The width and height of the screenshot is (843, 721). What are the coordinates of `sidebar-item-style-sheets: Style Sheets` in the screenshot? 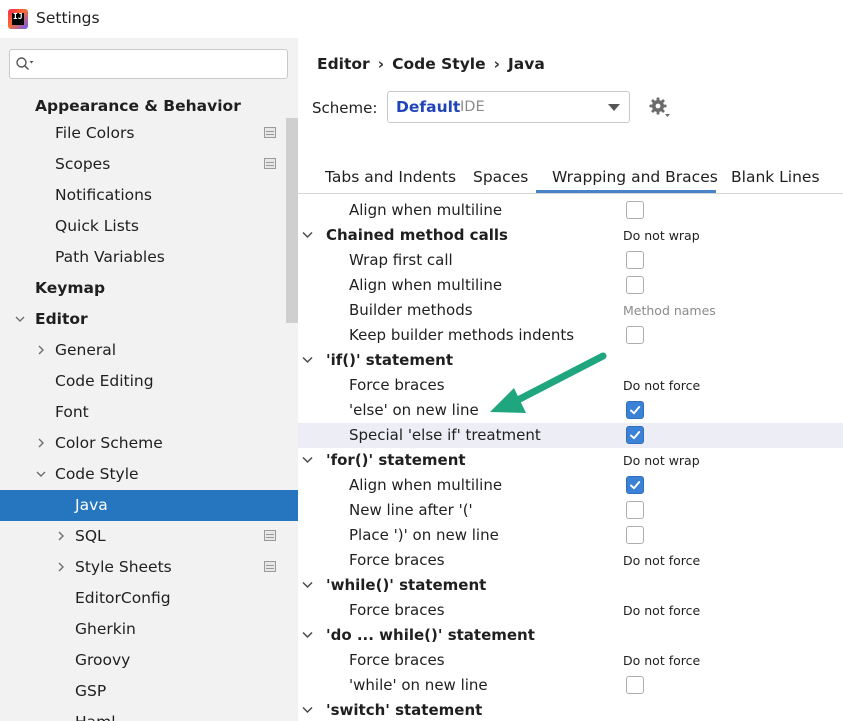 It's located at (149, 567).